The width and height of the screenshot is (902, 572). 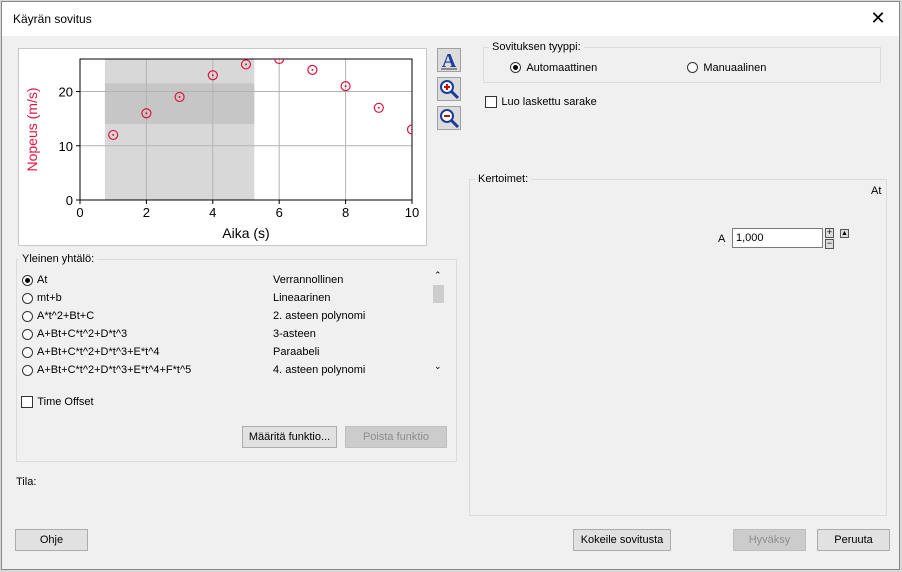 What do you see at coordinates (227, 353) in the screenshot?
I see `equation-item: A+Bt+C*t^2+D*t^3+E*t^4 Paraabeli` at bounding box center [227, 353].